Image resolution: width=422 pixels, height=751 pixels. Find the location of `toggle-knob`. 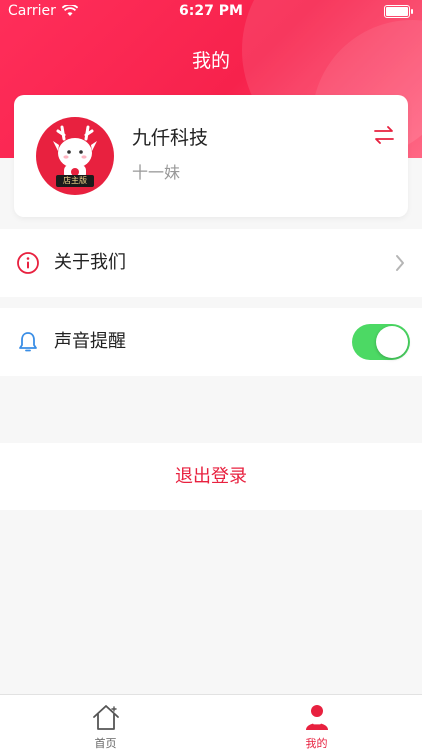

toggle-knob is located at coordinates (392, 342).